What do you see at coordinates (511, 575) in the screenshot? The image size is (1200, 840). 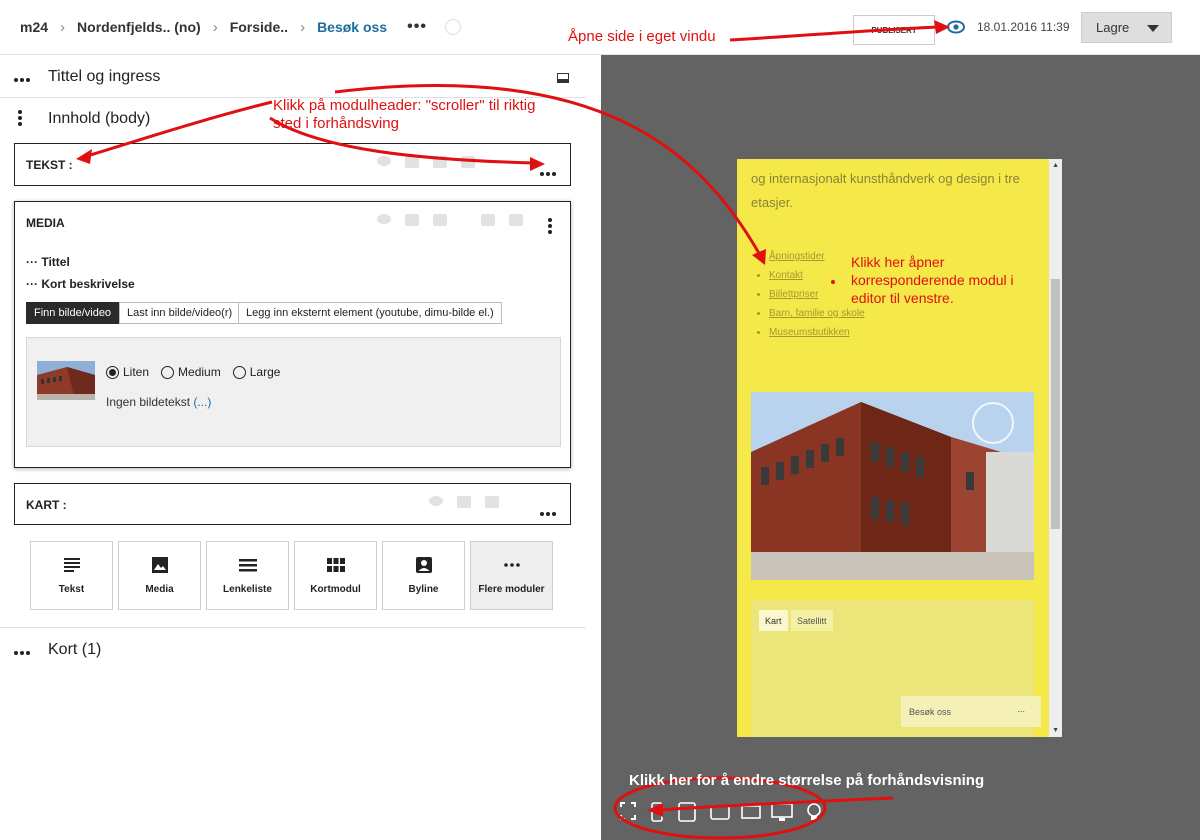 I see `more-modules-tile: Flere moduler` at bounding box center [511, 575].